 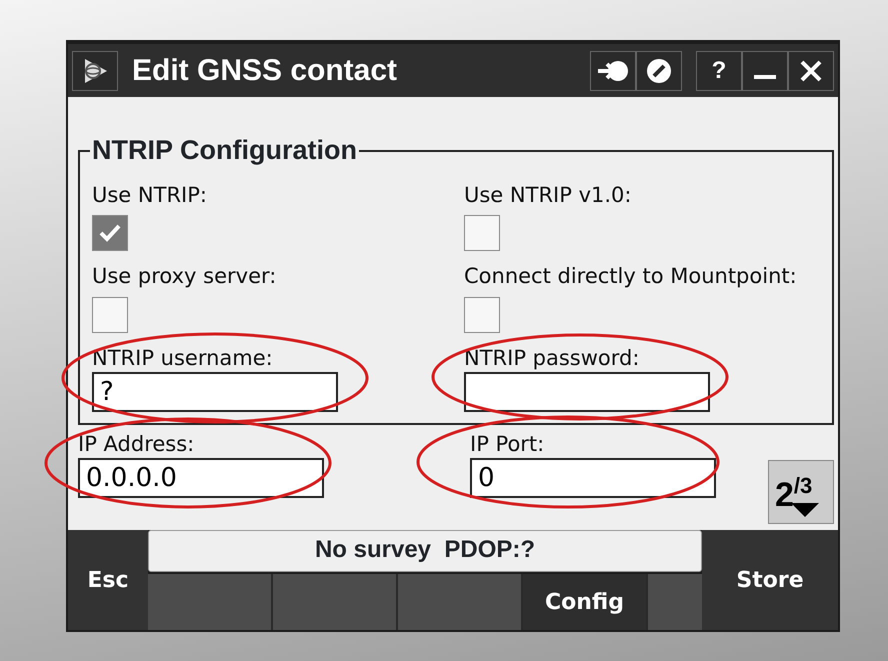 I want to click on app-logo-icon, so click(x=95, y=70).